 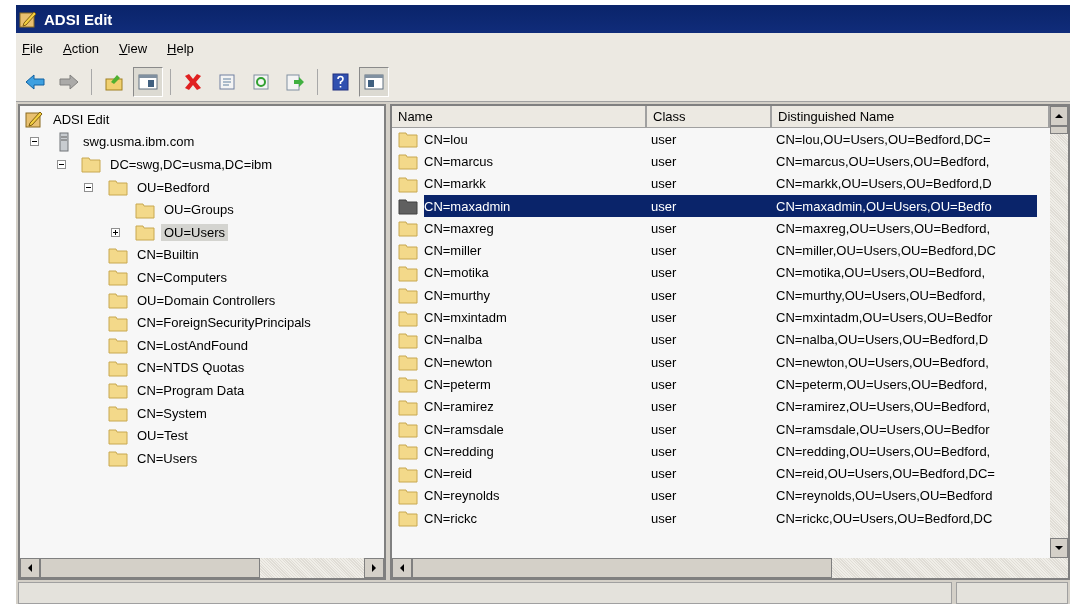 What do you see at coordinates (535, 473) in the screenshot?
I see `name-cell: CN=reid` at bounding box center [535, 473].